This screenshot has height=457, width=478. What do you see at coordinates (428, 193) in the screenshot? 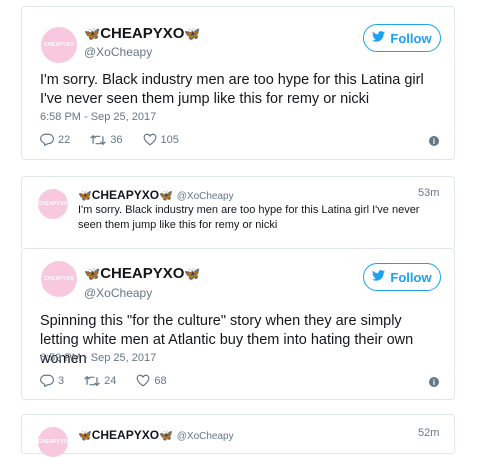
I see `relative-time: 53m` at bounding box center [428, 193].